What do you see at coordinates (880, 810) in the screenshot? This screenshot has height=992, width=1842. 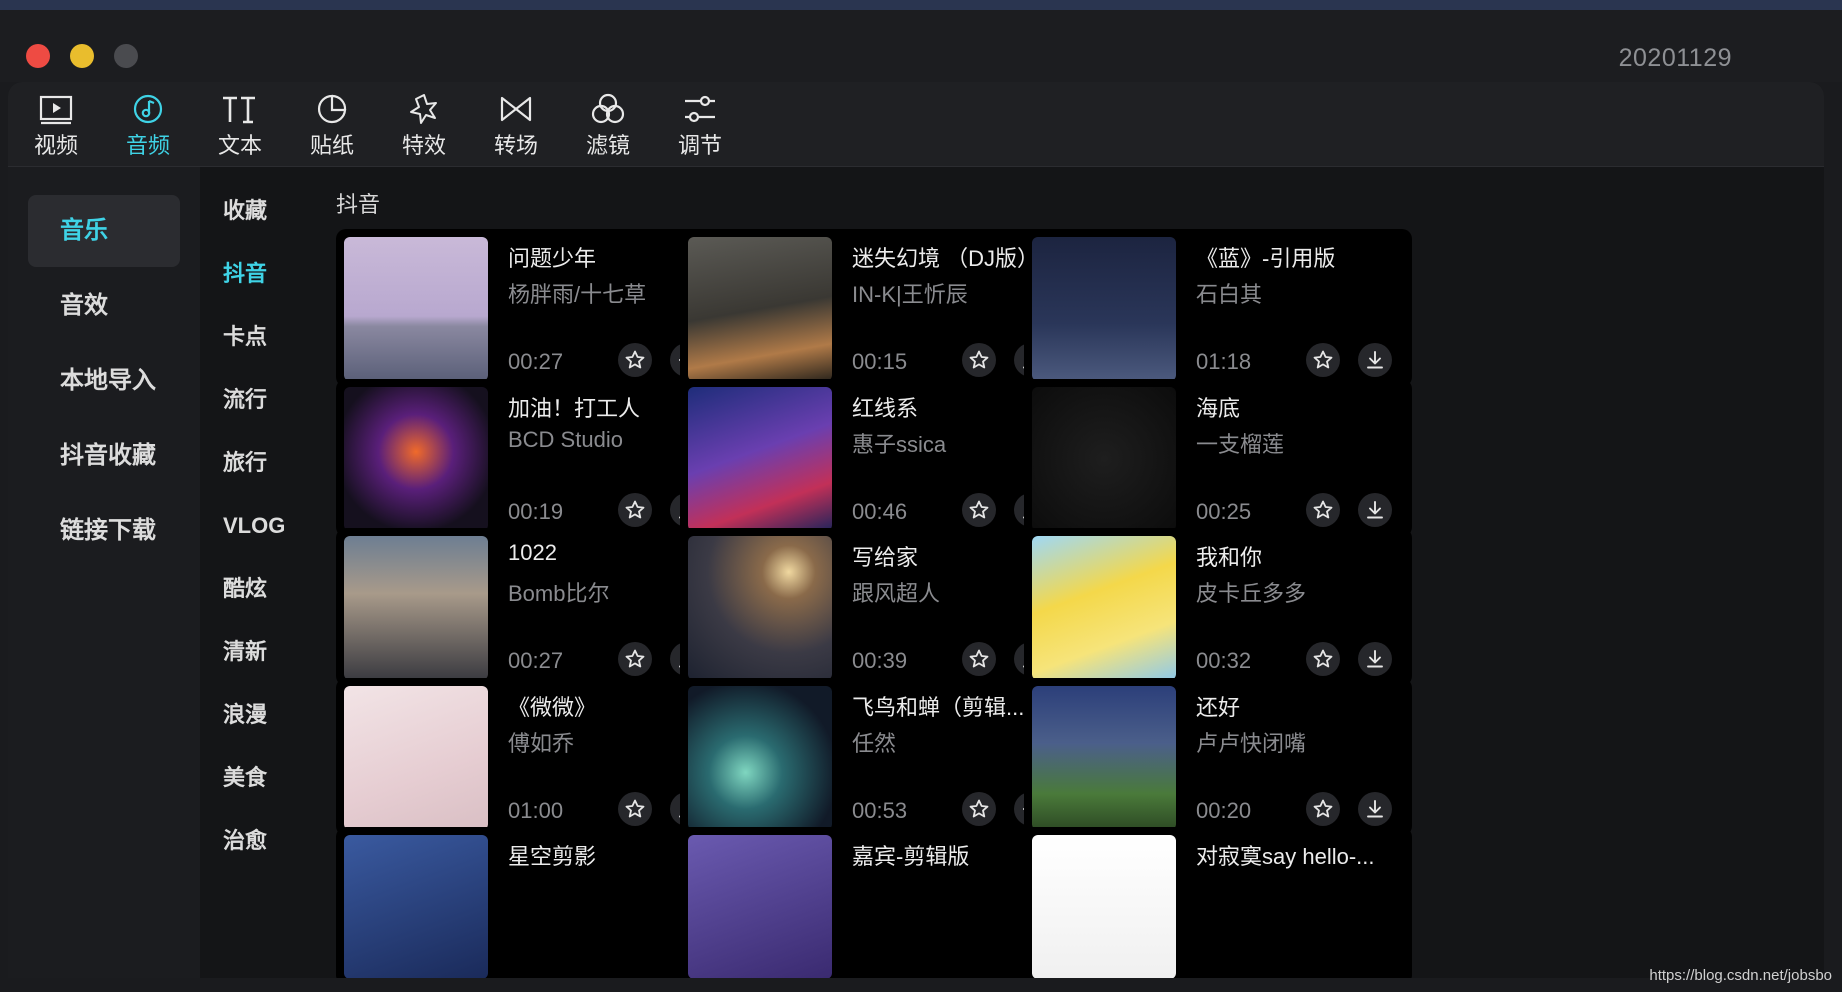 I see `track-duration: 00:53` at bounding box center [880, 810].